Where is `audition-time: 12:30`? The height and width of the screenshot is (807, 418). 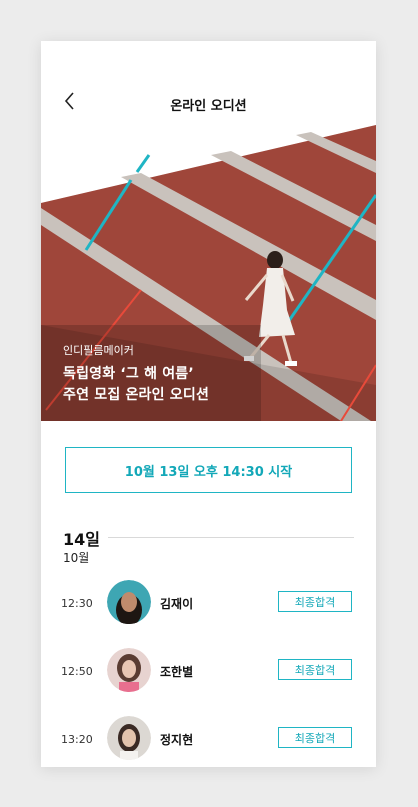
audition-time: 12:30 is located at coordinates (77, 603).